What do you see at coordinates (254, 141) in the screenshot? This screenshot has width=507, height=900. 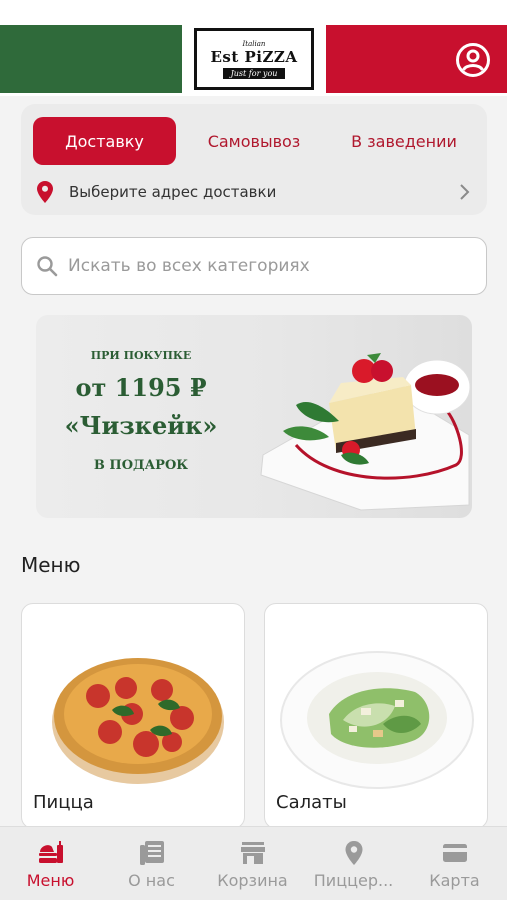 I see `tab-pickup: Самовывоз` at bounding box center [254, 141].